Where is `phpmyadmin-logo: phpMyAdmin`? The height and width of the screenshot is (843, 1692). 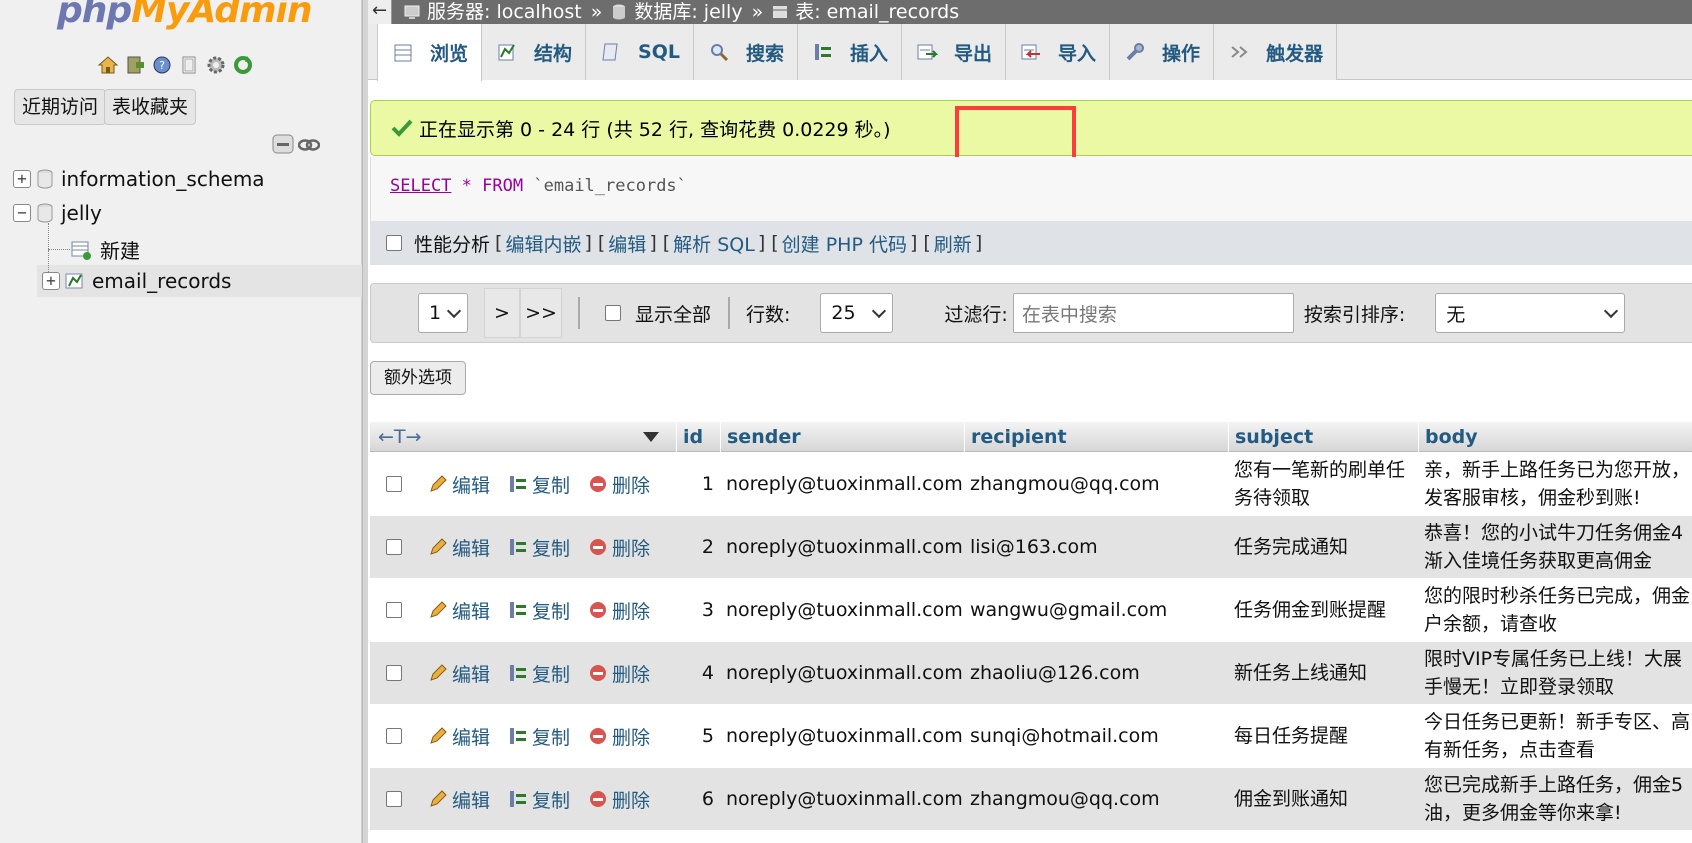
phpmyadmin-logo: phpMyAdmin is located at coordinates (184, 15).